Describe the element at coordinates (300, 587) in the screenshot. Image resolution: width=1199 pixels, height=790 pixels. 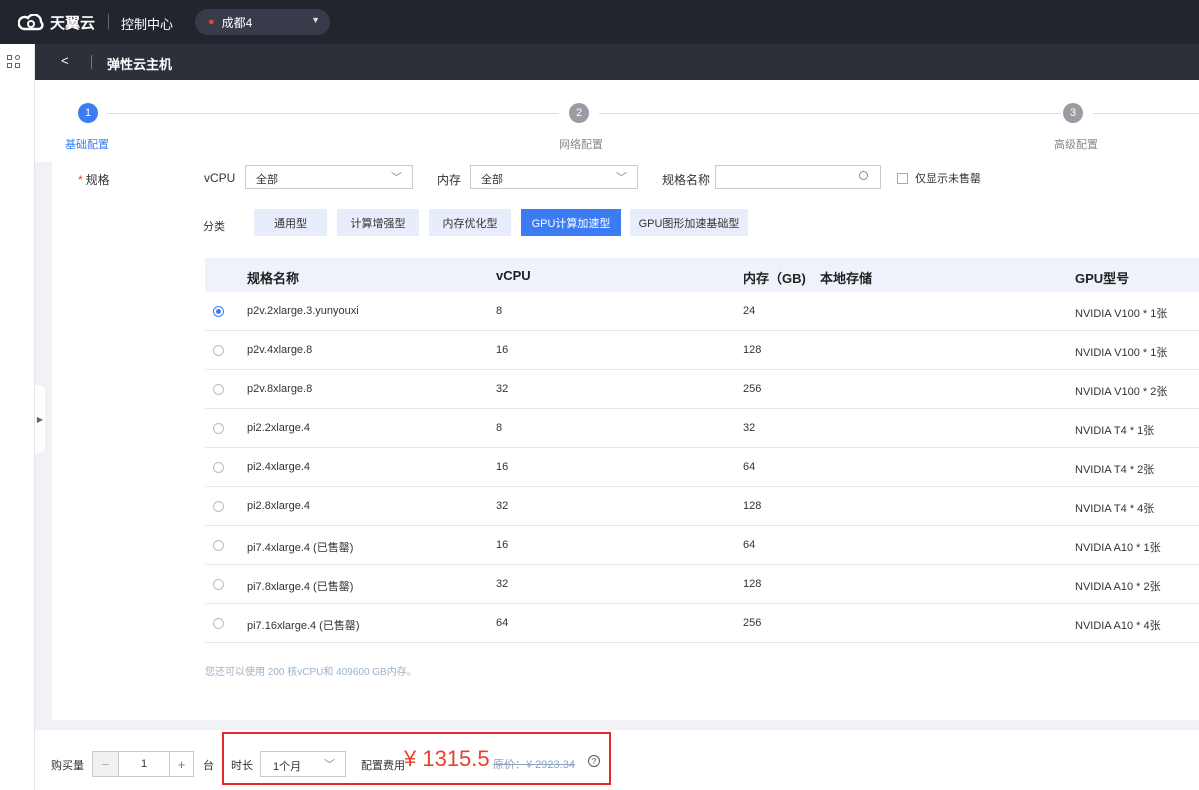
I see `cell-name: pi7.8xlarge.4 (已售罄)` at that location.